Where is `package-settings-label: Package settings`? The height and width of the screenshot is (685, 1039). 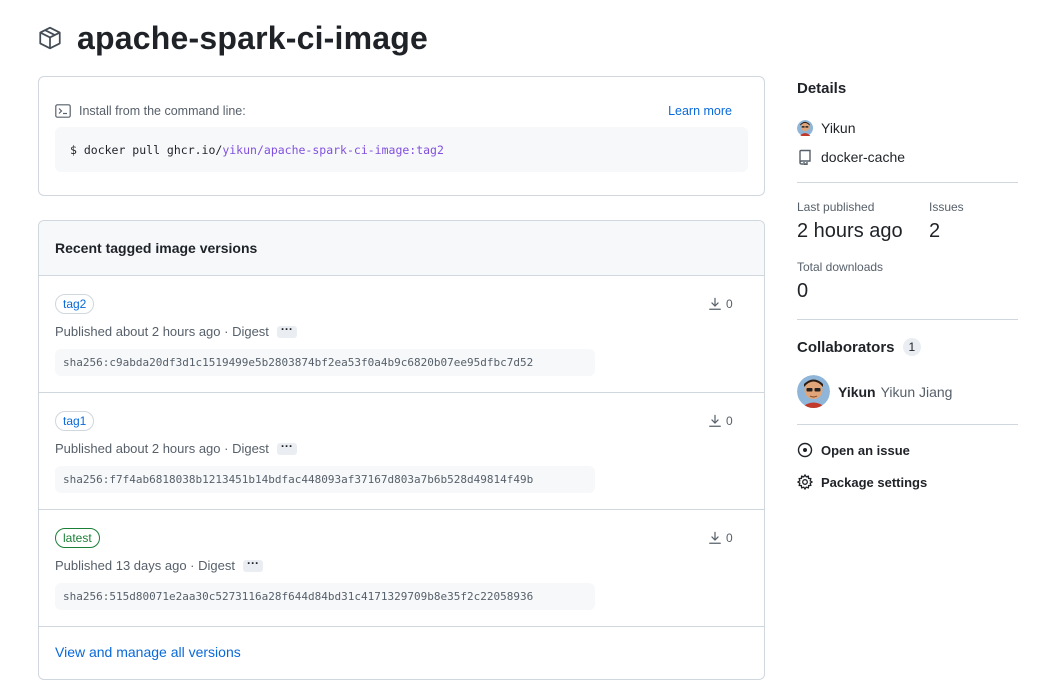 package-settings-label: Package settings is located at coordinates (874, 482).